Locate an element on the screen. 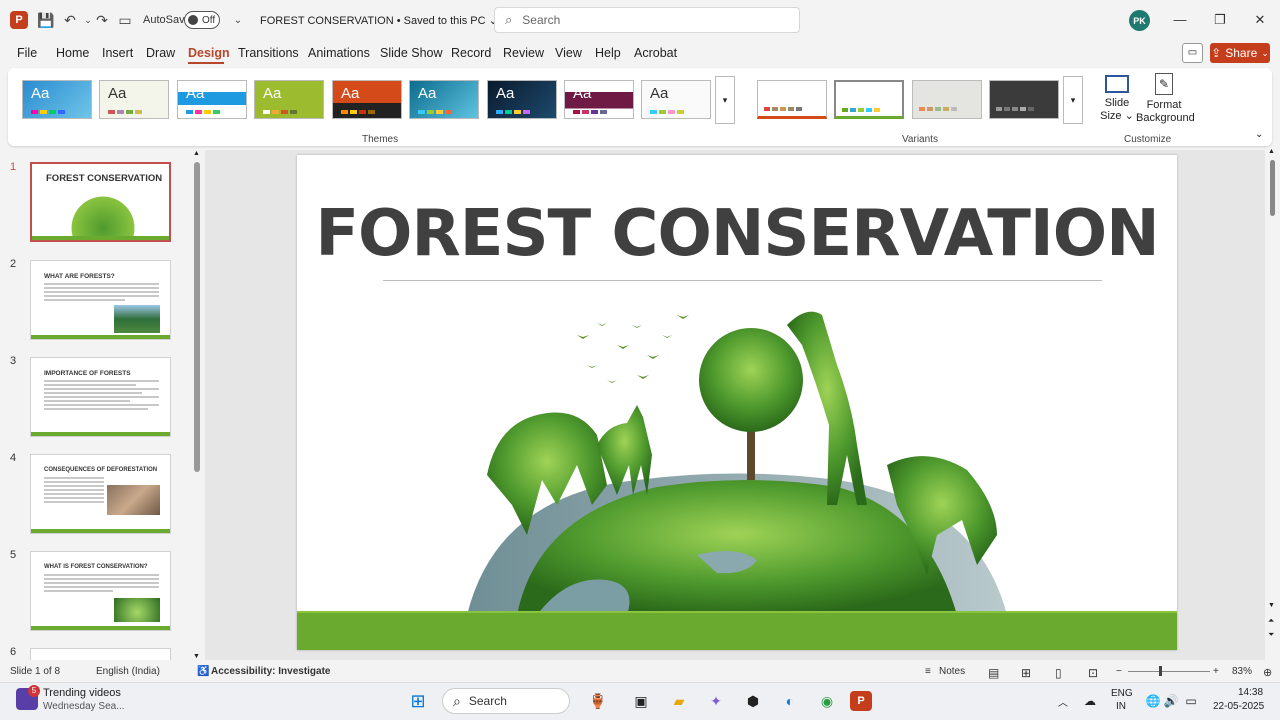  tab-file: File is located at coordinates (27, 53).